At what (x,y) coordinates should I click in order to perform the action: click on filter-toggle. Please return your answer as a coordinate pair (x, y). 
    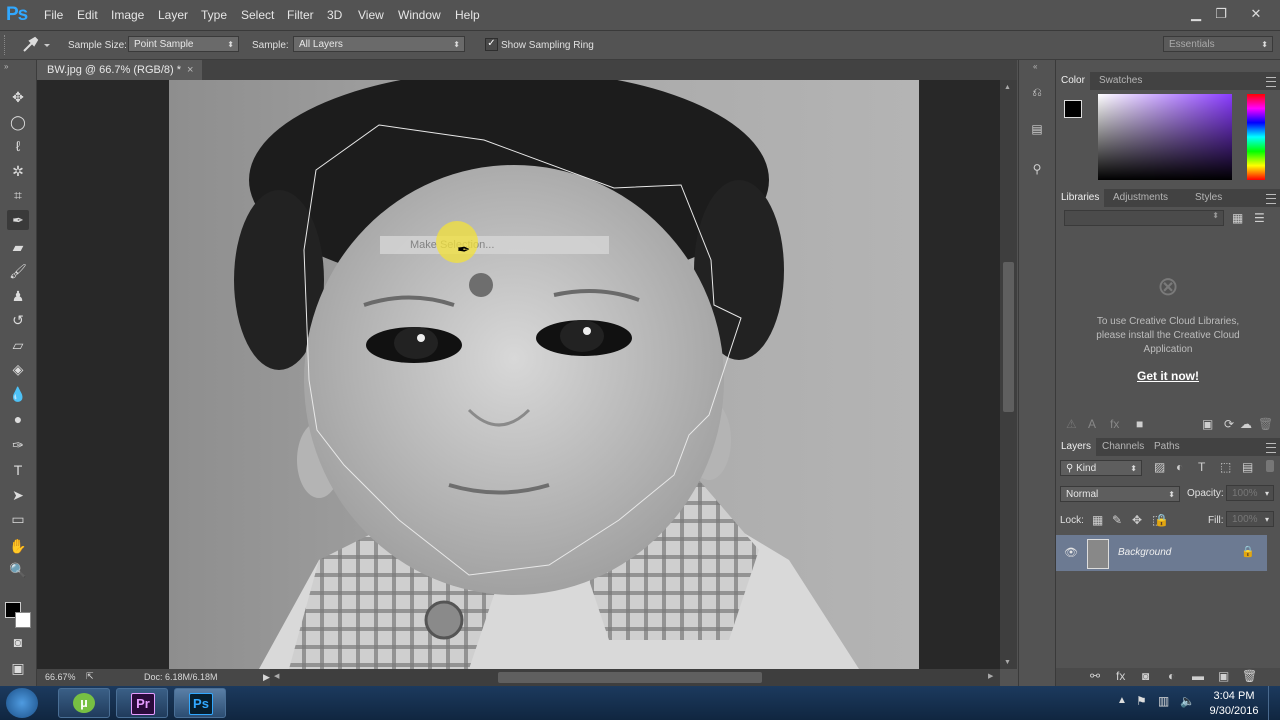
    Looking at the image, I should click on (1270, 466).